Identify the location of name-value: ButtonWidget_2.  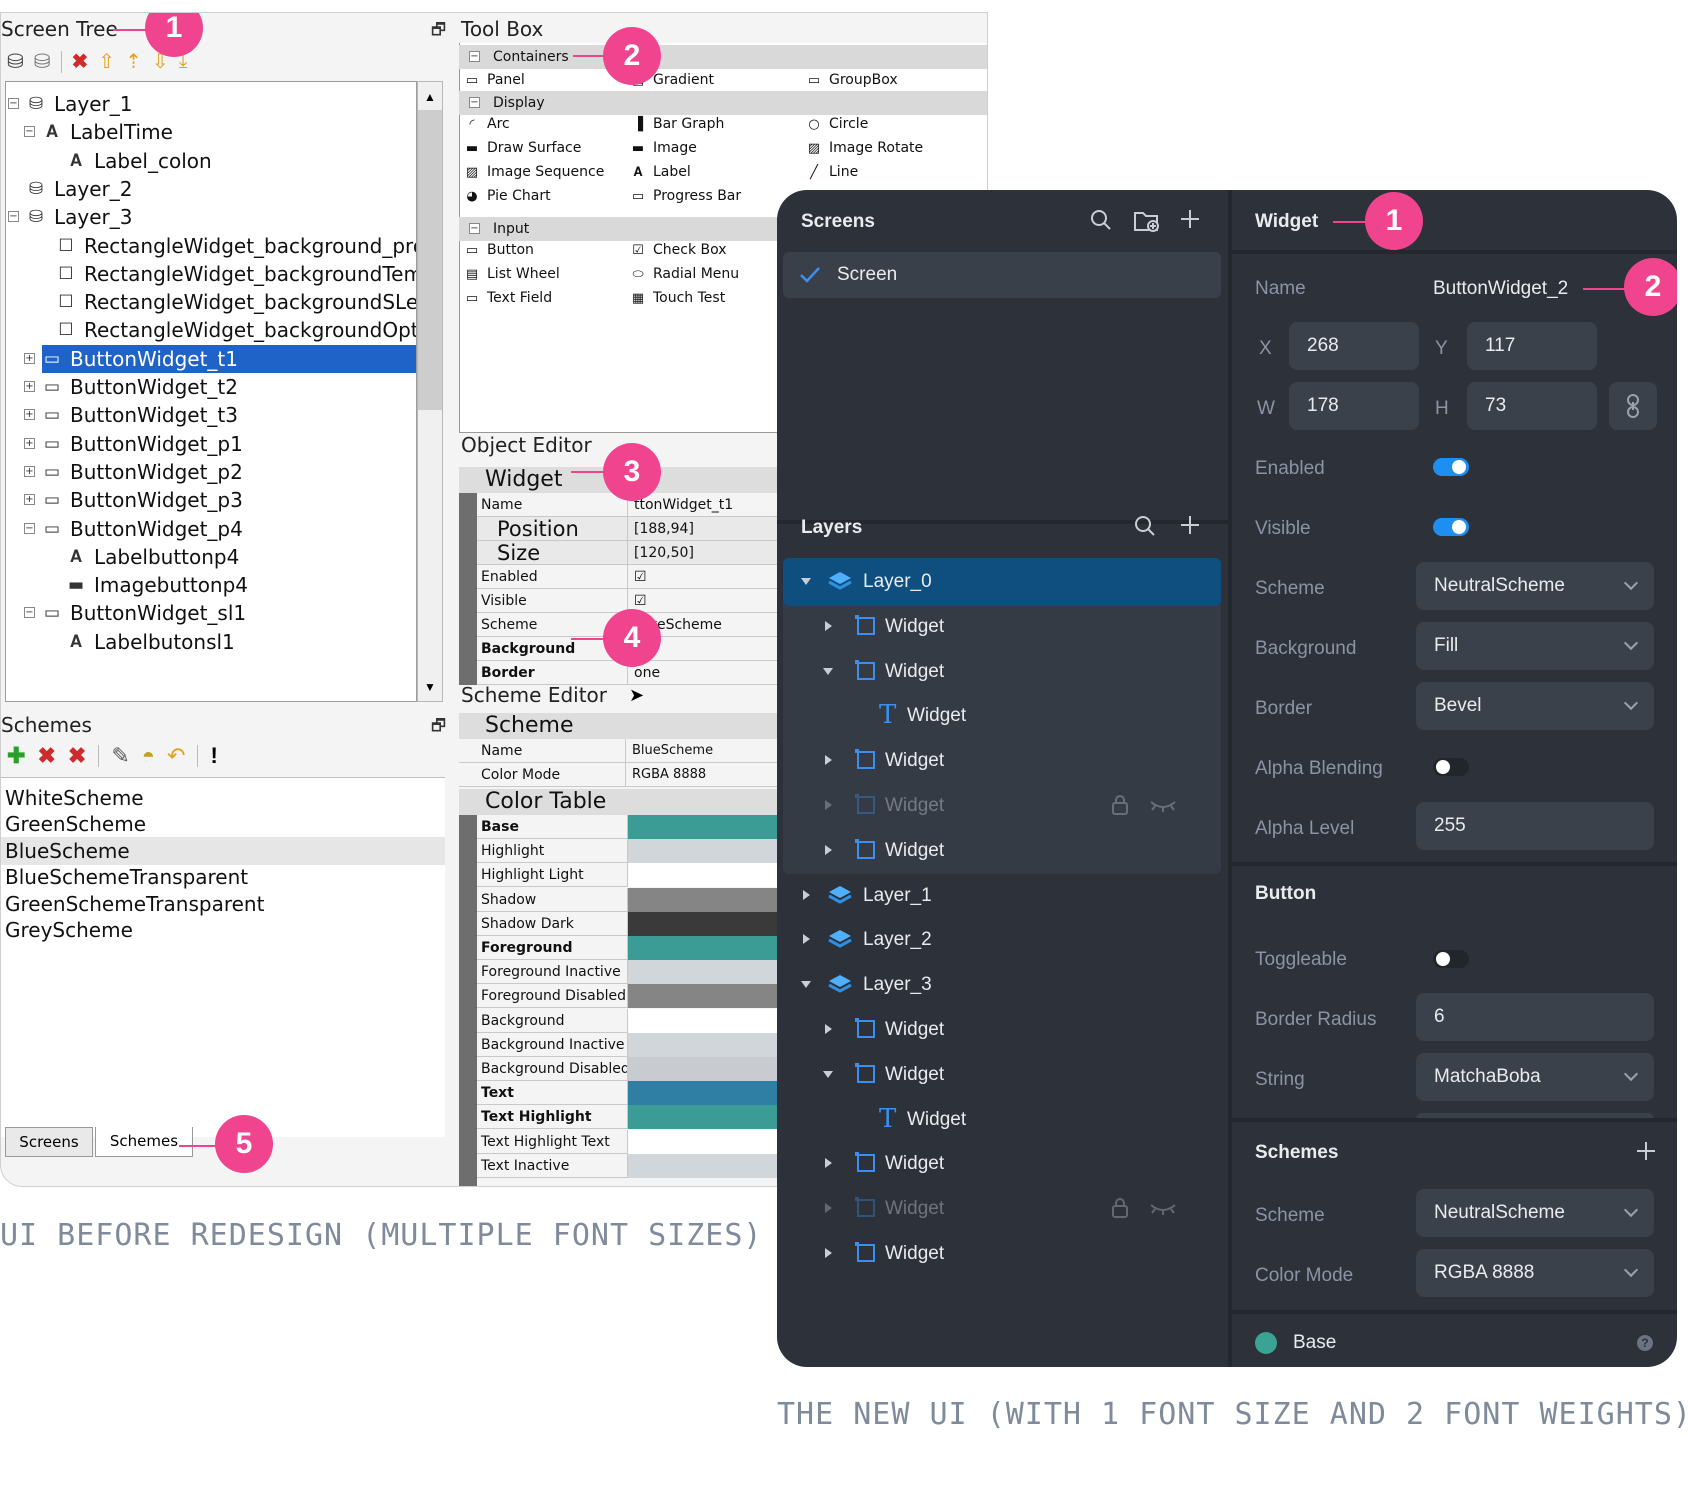
(1500, 289).